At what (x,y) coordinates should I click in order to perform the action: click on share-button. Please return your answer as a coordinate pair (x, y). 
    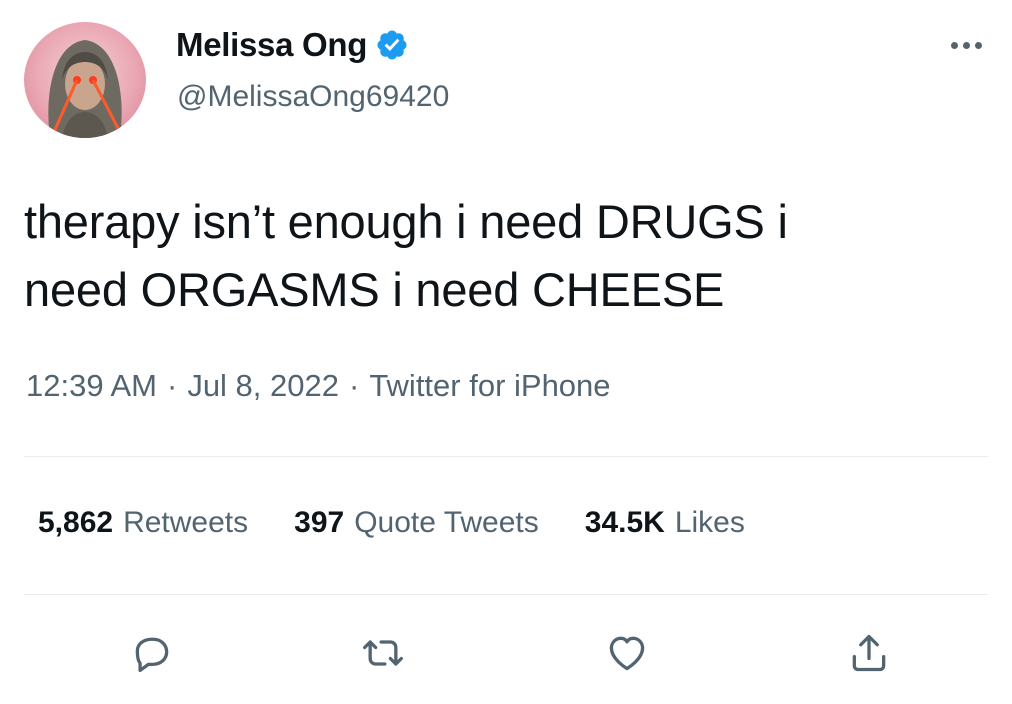
    Looking at the image, I should click on (869, 653).